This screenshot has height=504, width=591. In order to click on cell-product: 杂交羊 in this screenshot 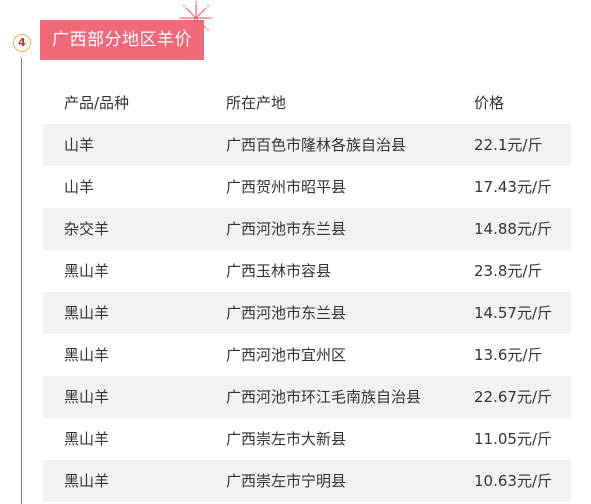, I will do `click(87, 229)`.